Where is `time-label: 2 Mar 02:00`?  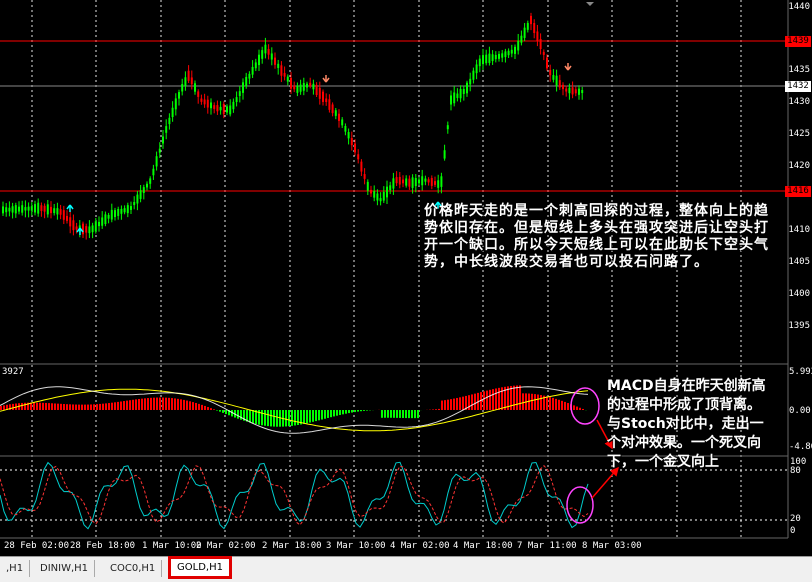 time-label: 2 Mar 02:00 is located at coordinates (226, 546).